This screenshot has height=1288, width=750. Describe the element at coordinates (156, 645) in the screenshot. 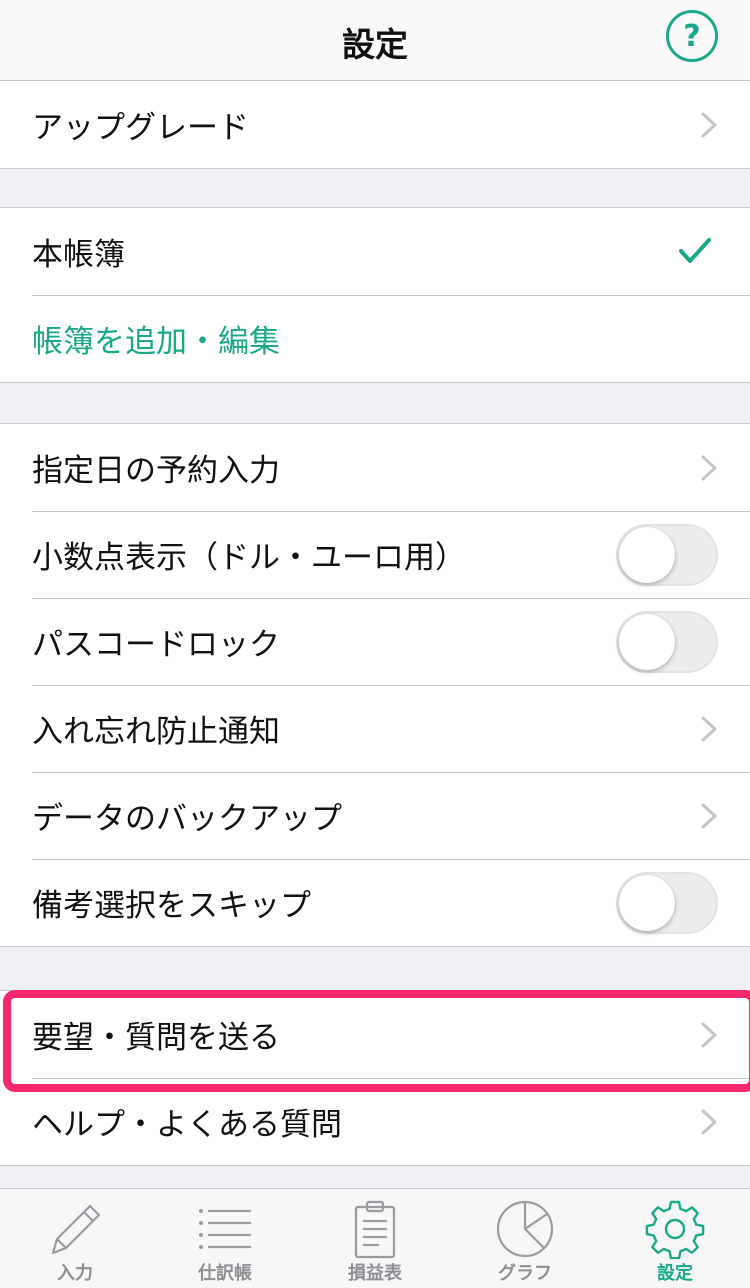

I see `passcode-lock-label: パスコードロック` at that location.